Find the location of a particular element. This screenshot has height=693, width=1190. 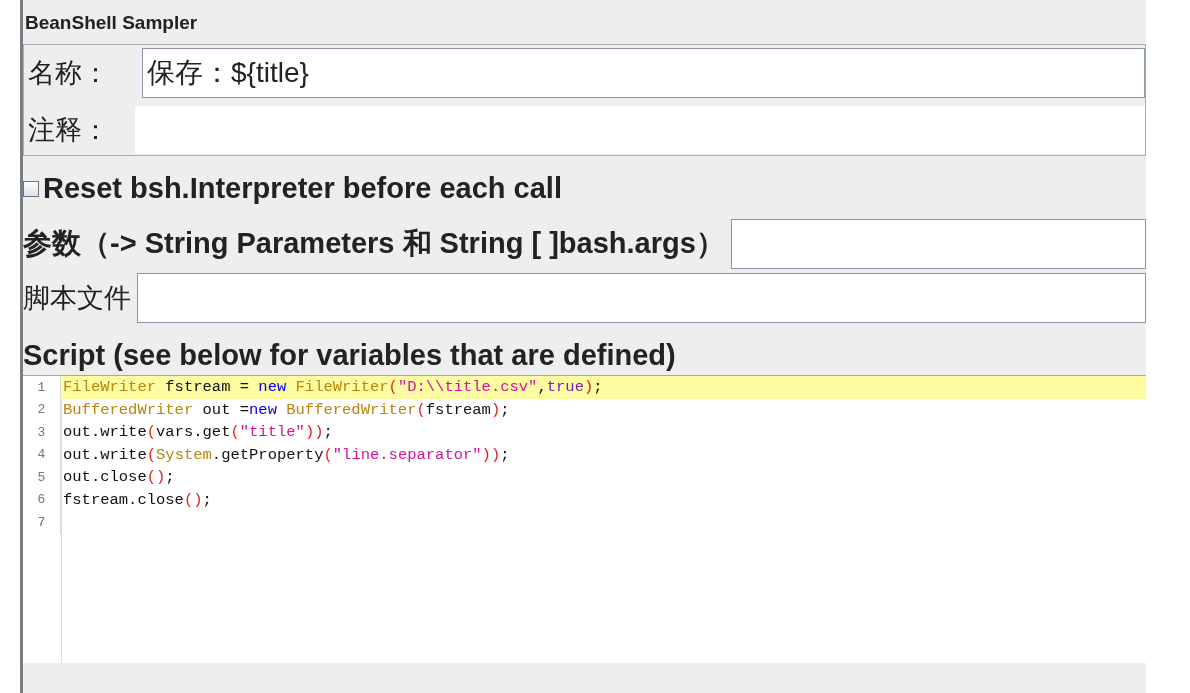

line-number: 1 is located at coordinates (42, 387).